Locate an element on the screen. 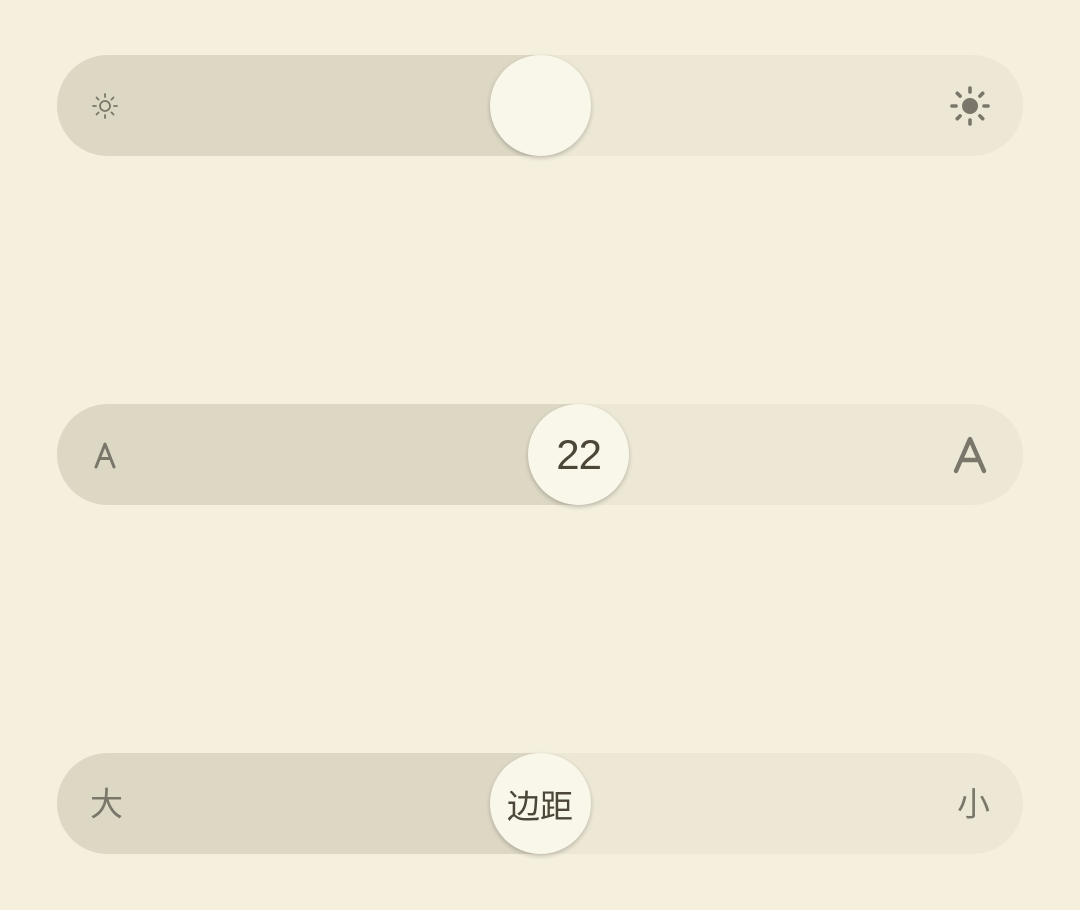 Image resolution: width=1080 pixels, height=910 pixels. sun-small-icon is located at coordinates (105, 106).